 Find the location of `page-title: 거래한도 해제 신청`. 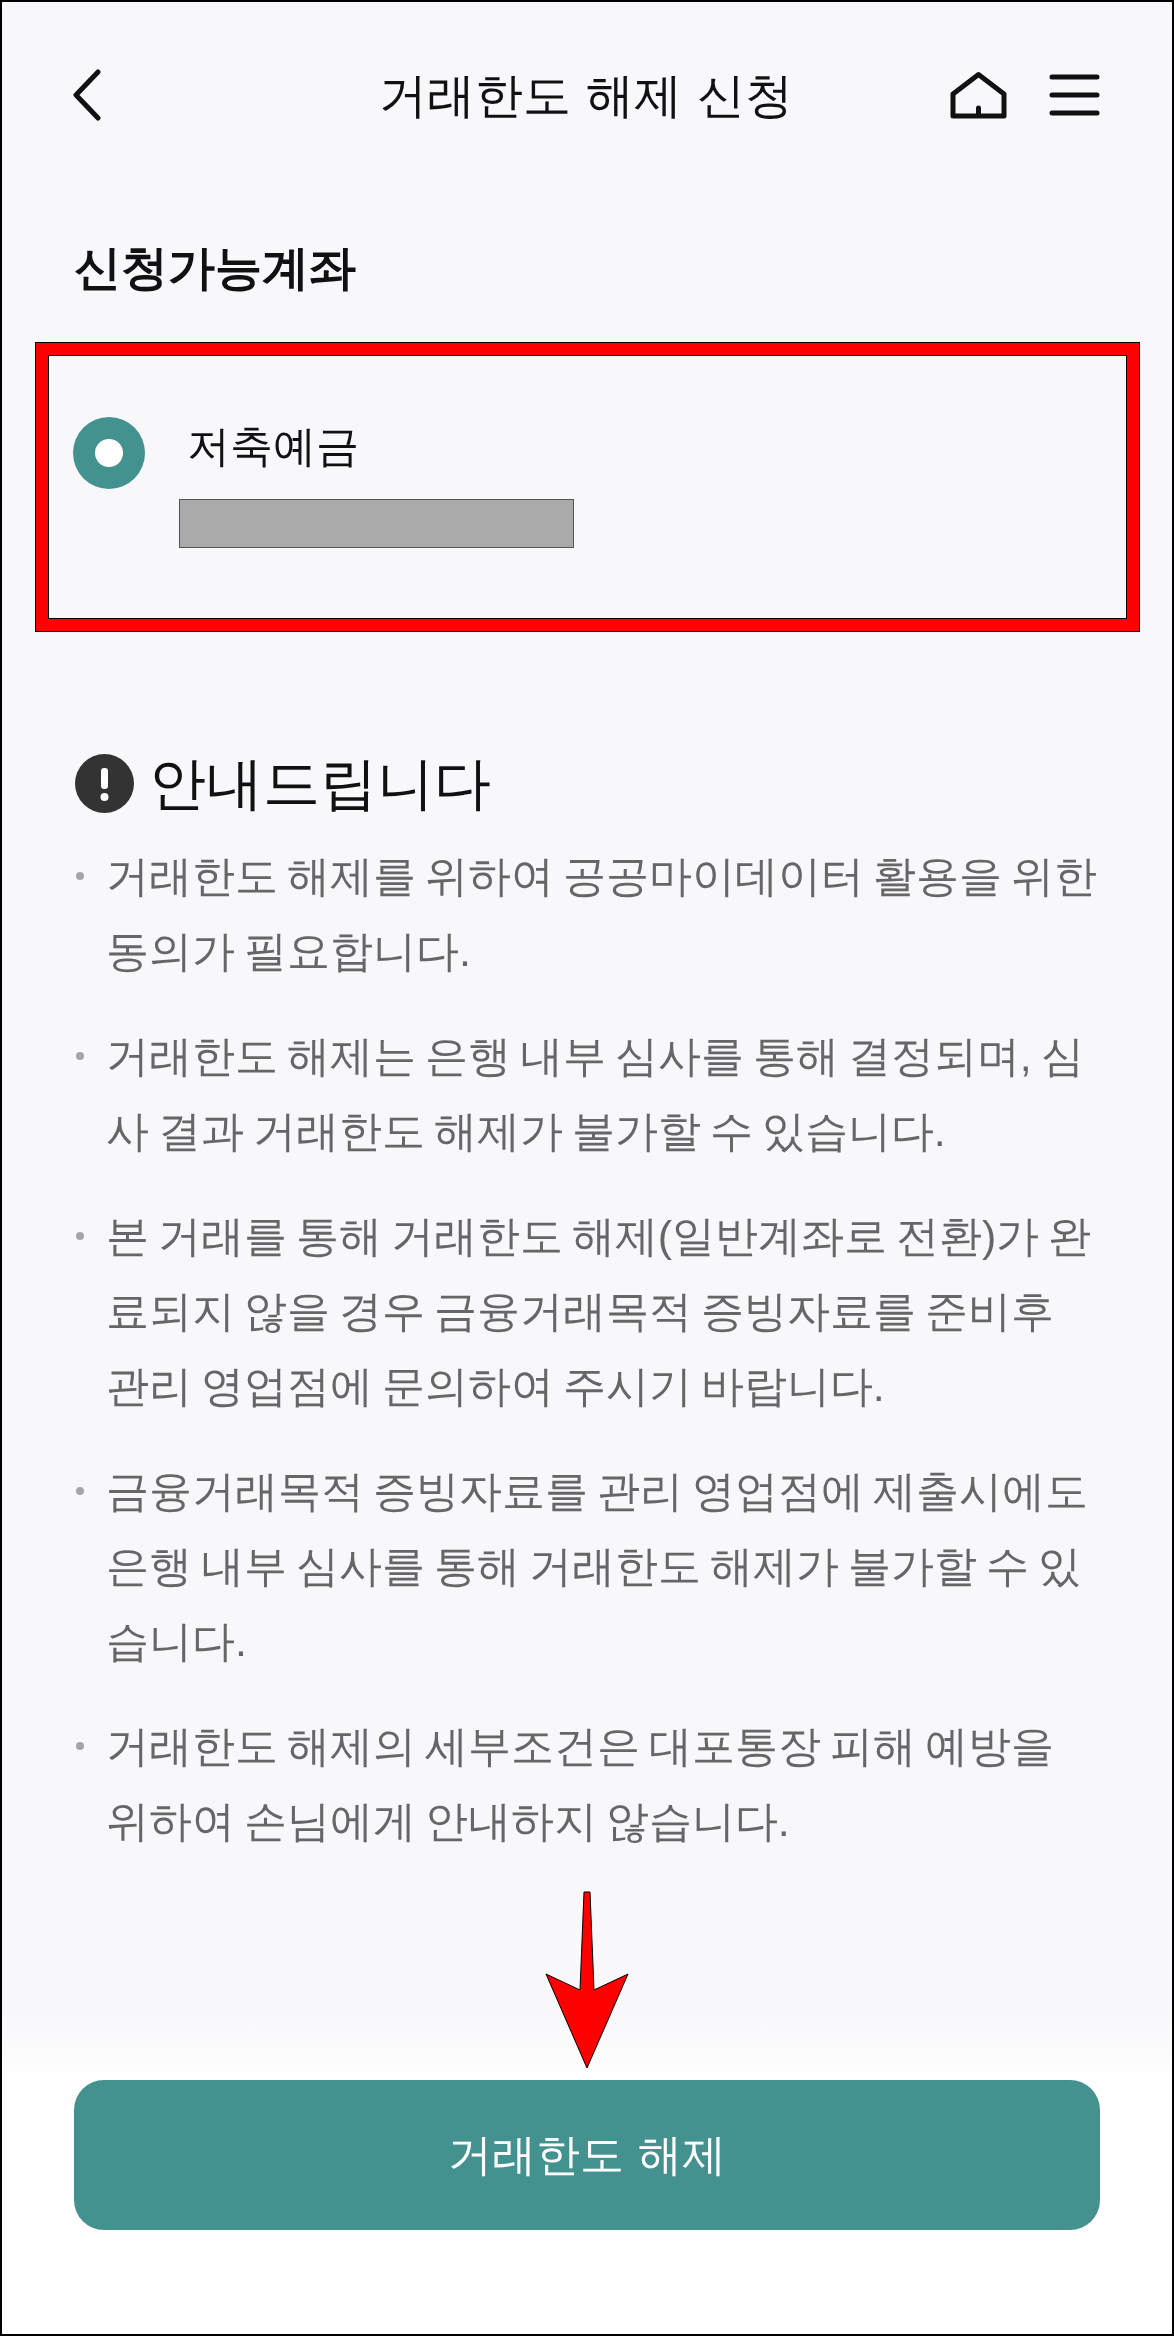

page-title: 거래한도 해제 신청 is located at coordinates (586, 95).